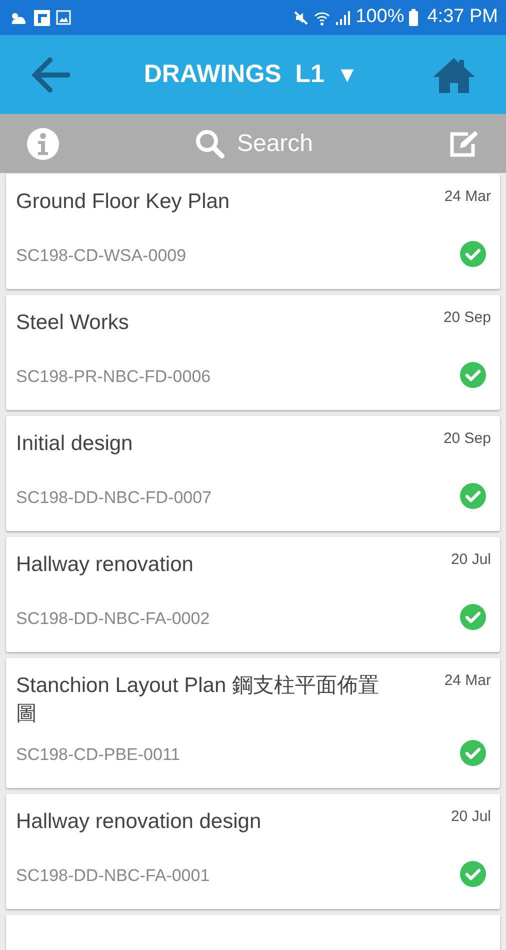  I want to click on drawing-code: SC198-DD-NBC-FA-0002, so click(113, 619).